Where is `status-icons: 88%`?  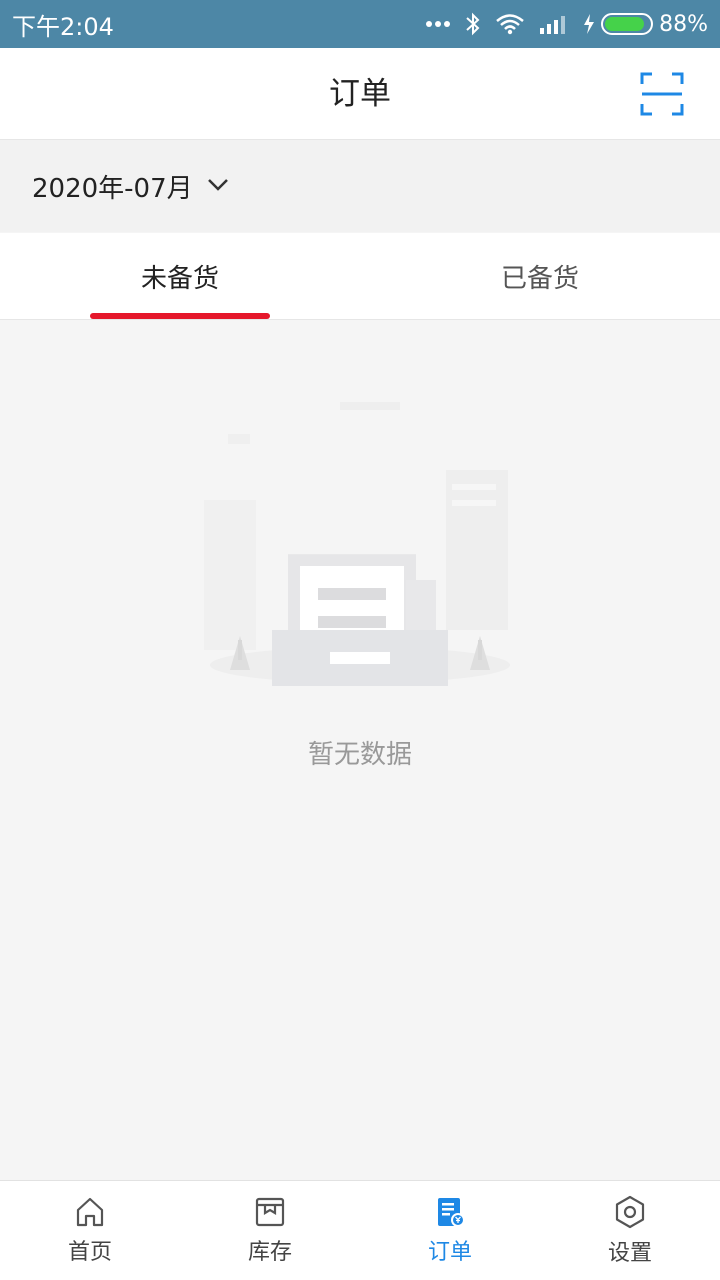 status-icons: 88% is located at coordinates (566, 24).